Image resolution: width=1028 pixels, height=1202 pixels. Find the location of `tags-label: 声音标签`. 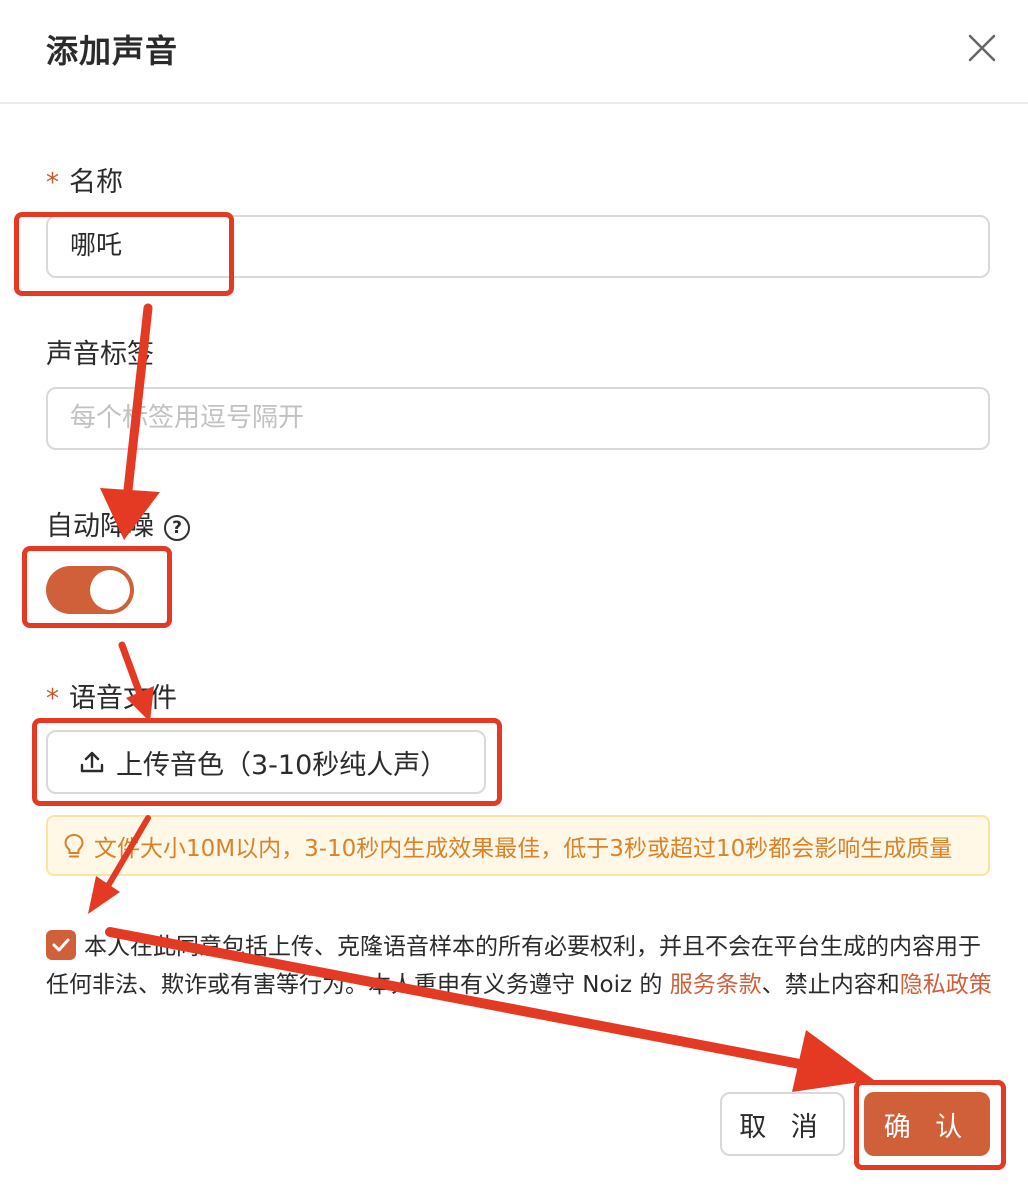

tags-label: 声音标签 is located at coordinates (100, 354).